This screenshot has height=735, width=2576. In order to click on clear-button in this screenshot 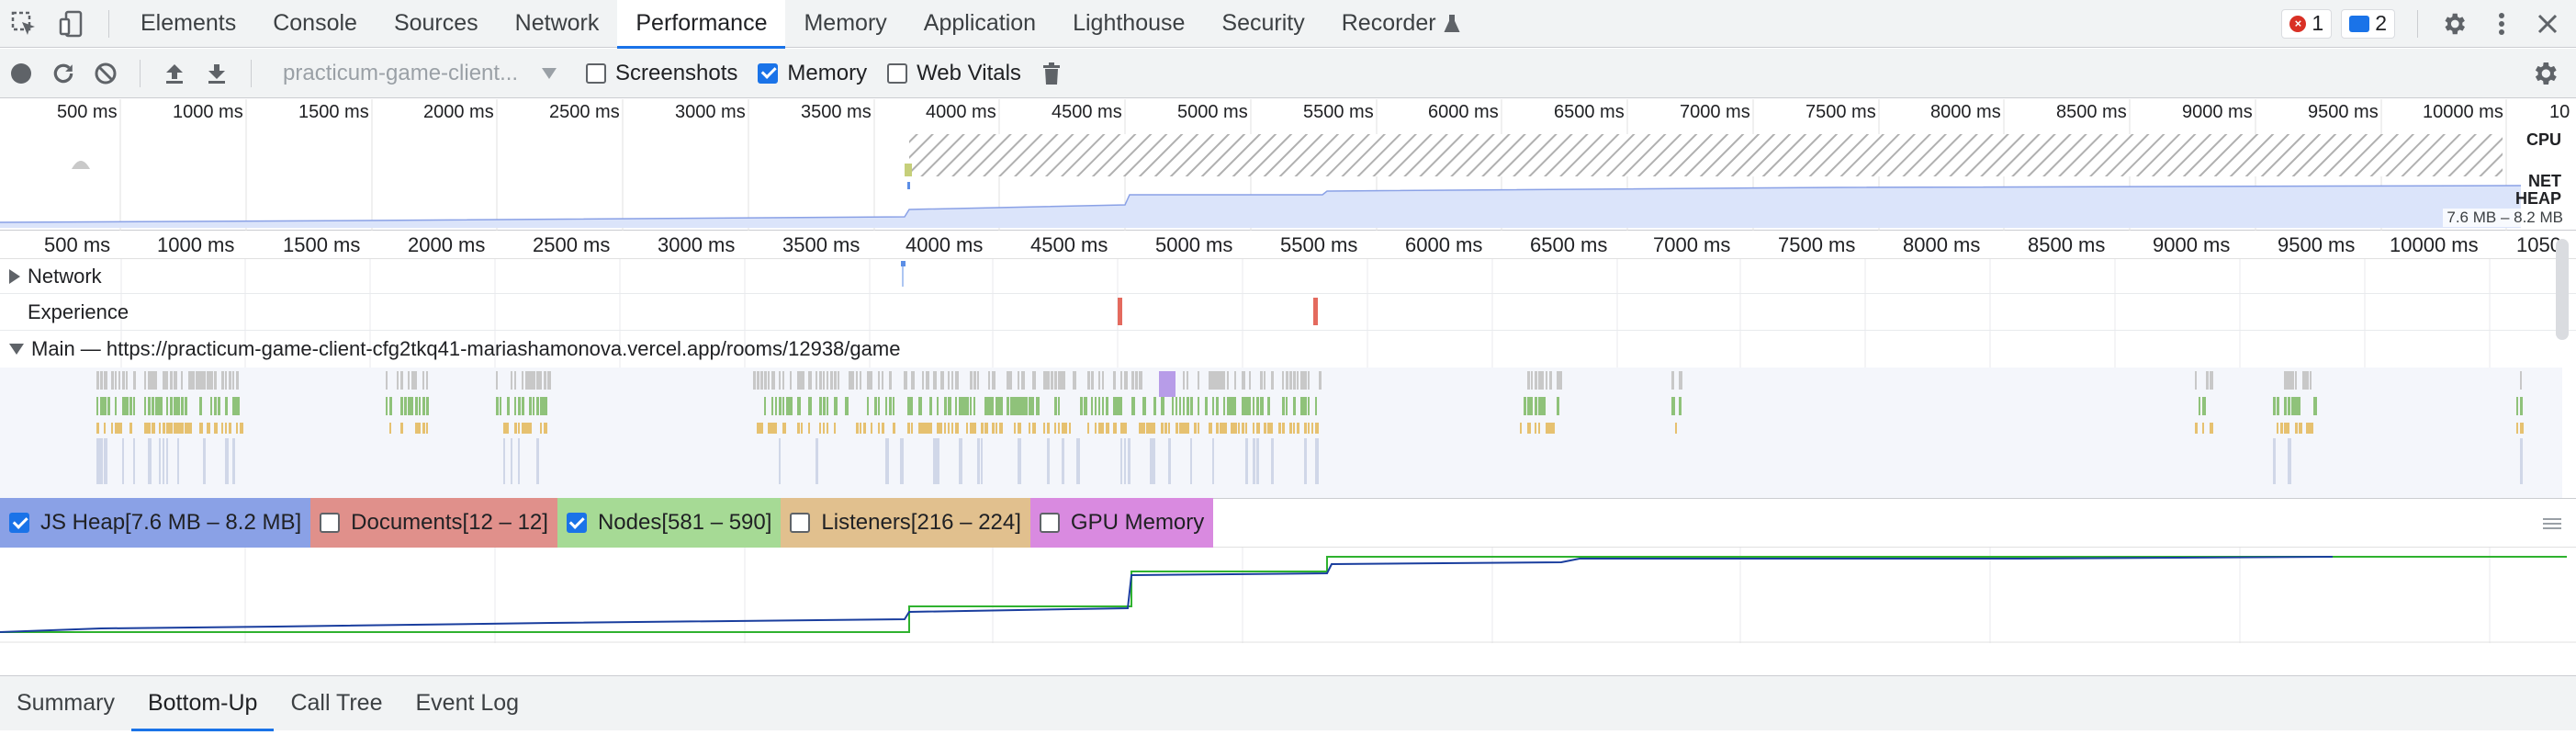, I will do `click(105, 74)`.